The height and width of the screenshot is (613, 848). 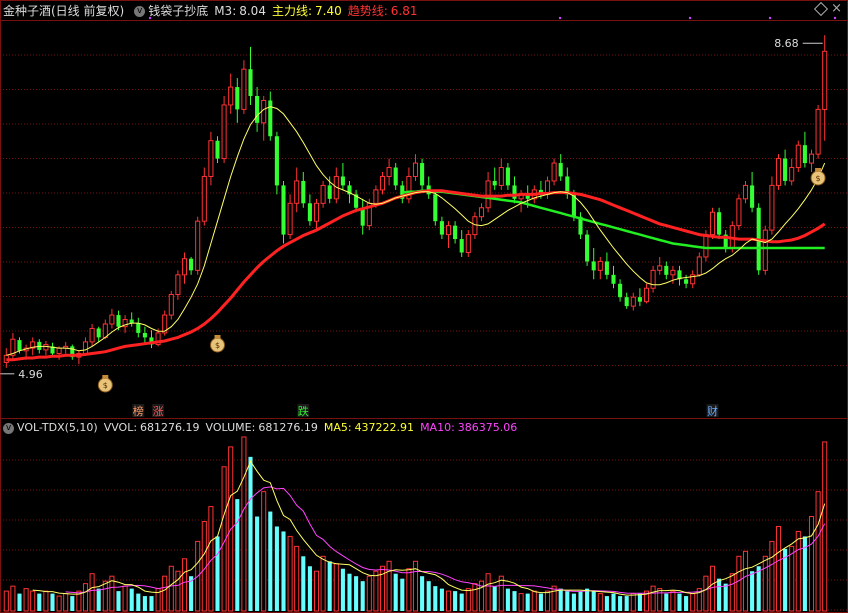 What do you see at coordinates (8, 428) in the screenshot?
I see `volume-menu-icon: v` at bounding box center [8, 428].